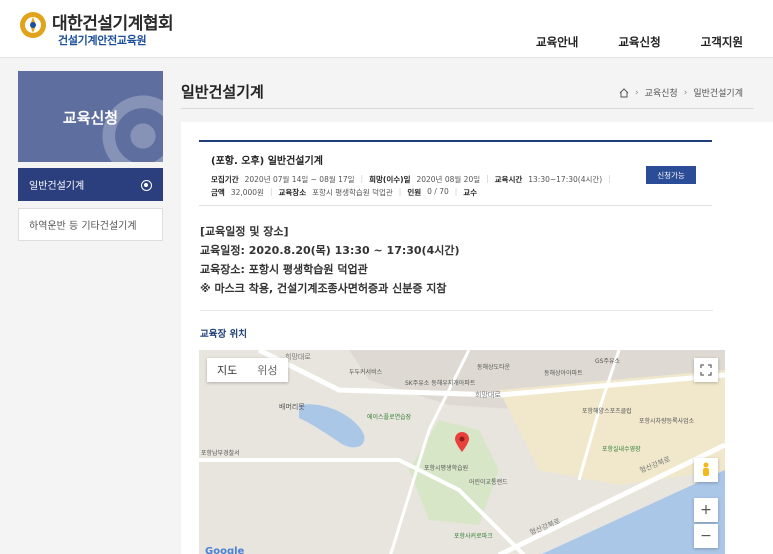 This screenshot has height=554, width=773. Describe the element at coordinates (508, 179) in the screenshot. I see `time-label: 교육시간` at that location.